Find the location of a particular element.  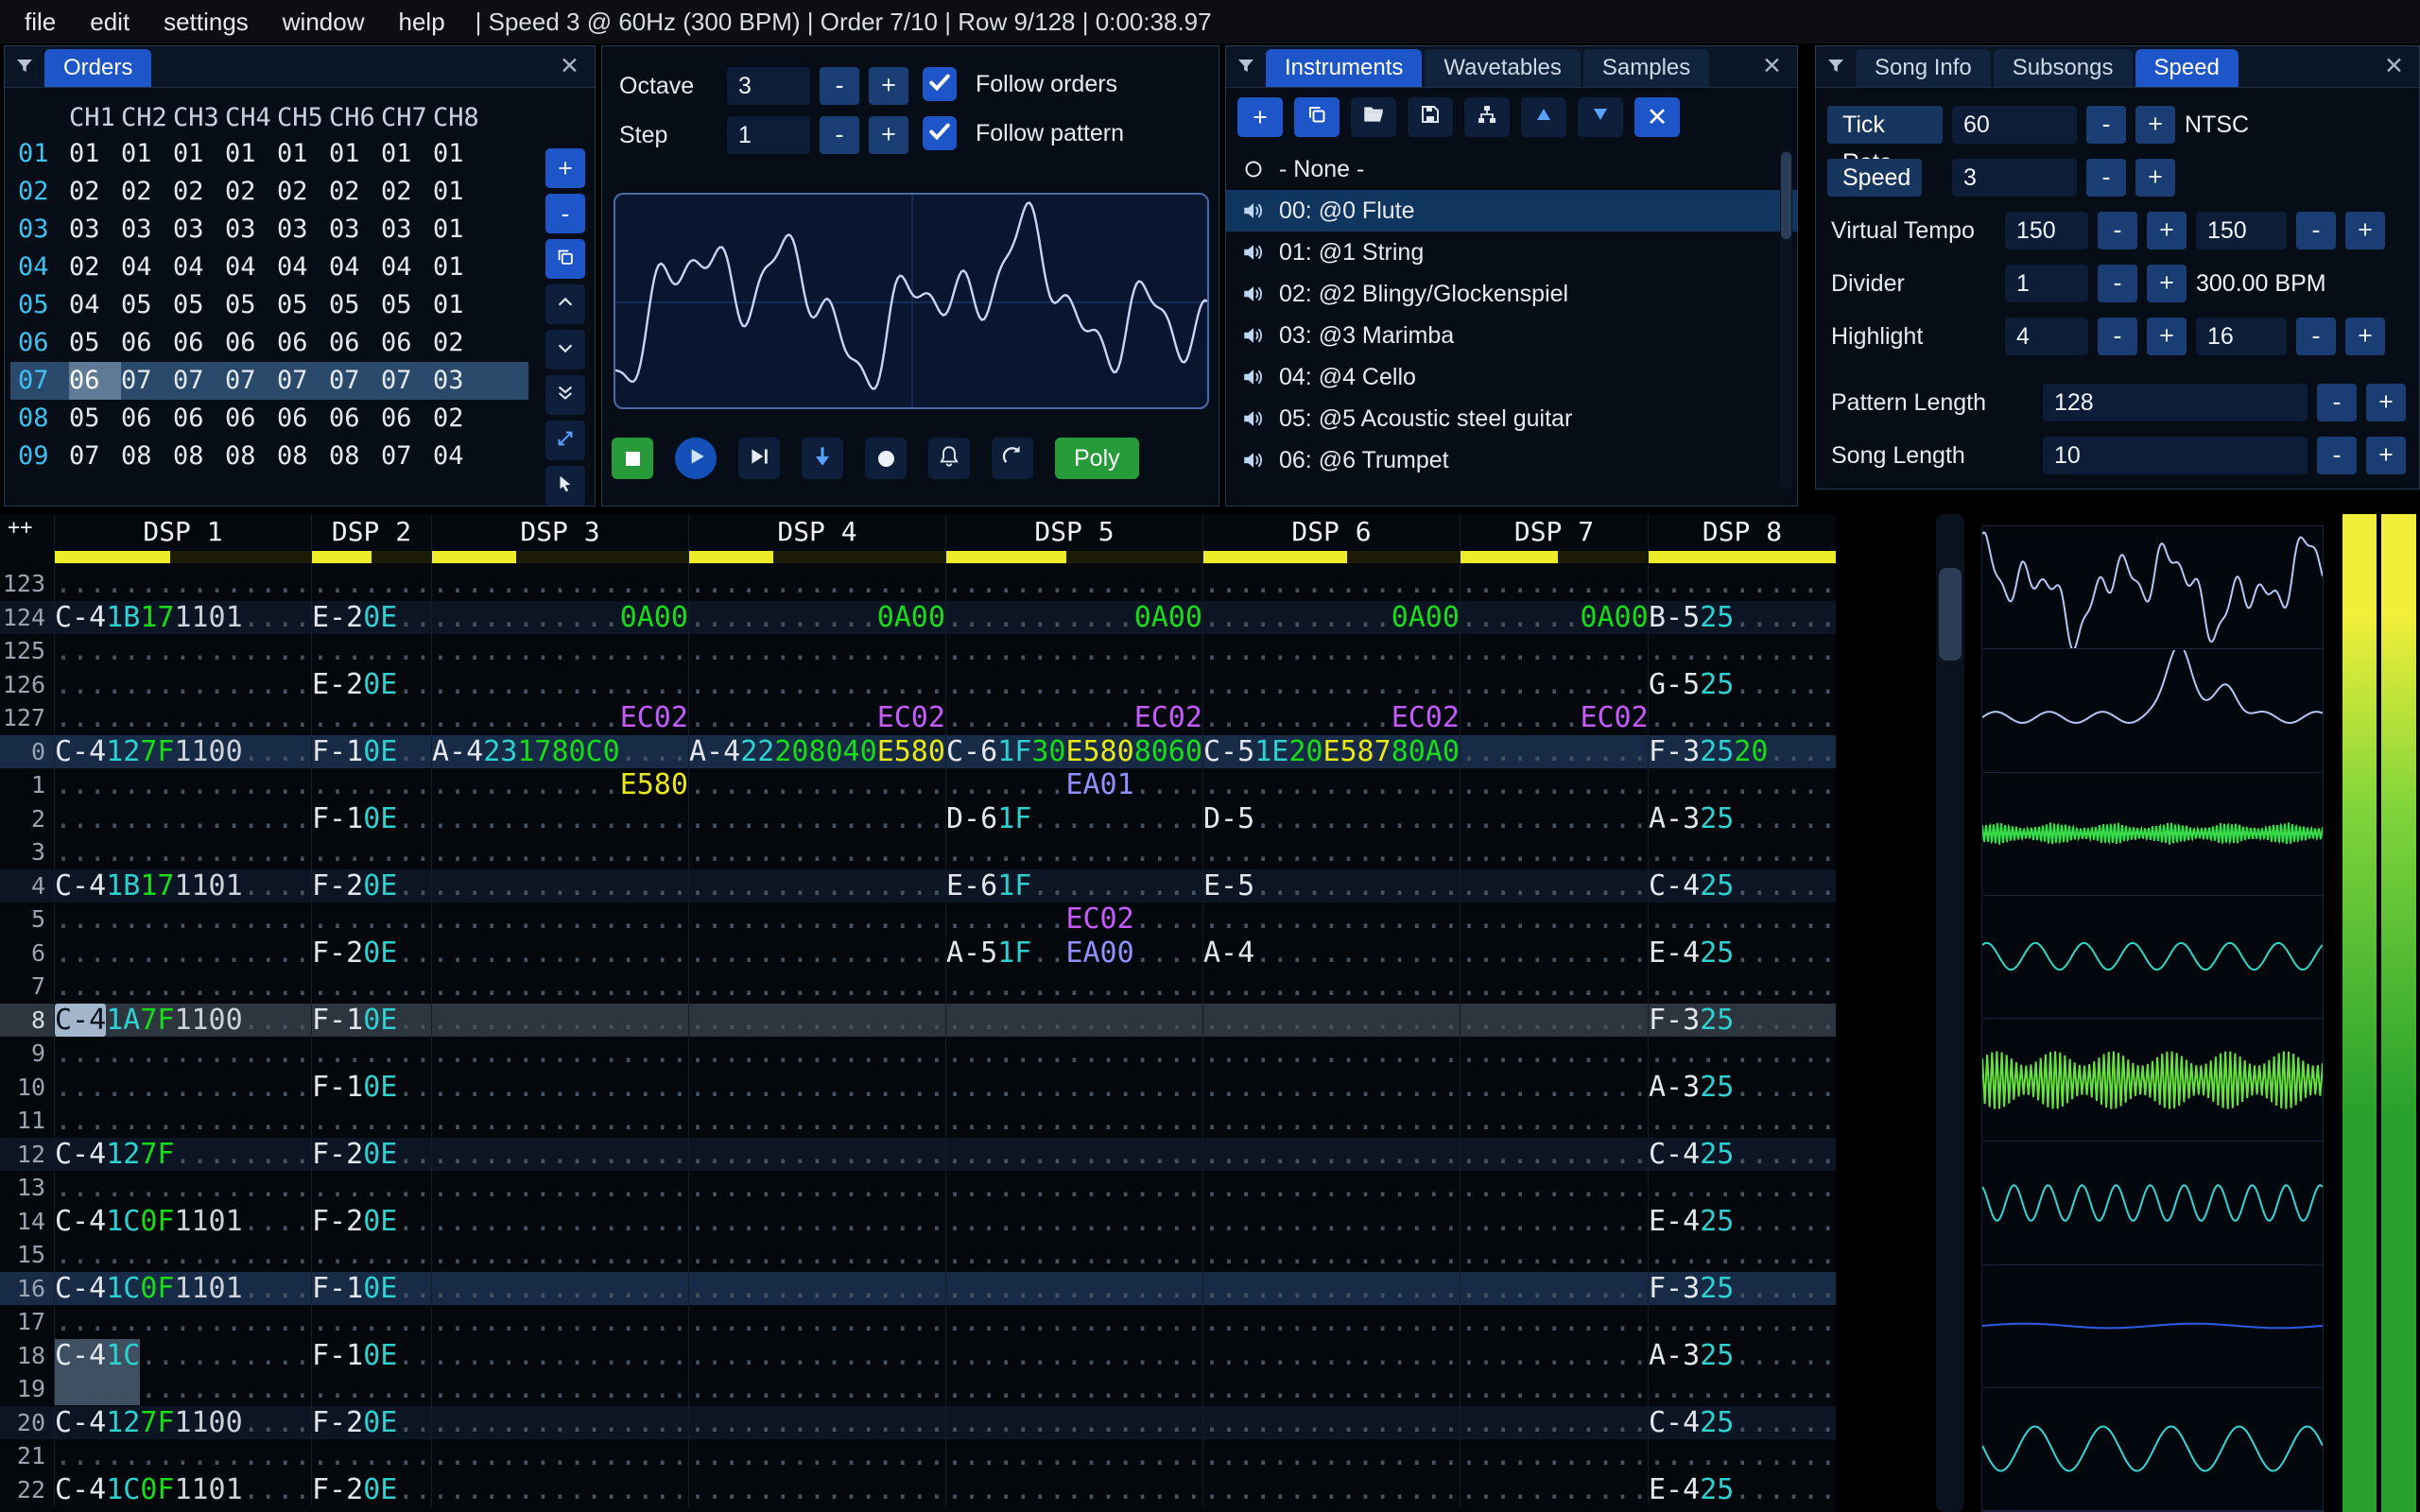

orders-cell: 01 is located at coordinates (147, 154).